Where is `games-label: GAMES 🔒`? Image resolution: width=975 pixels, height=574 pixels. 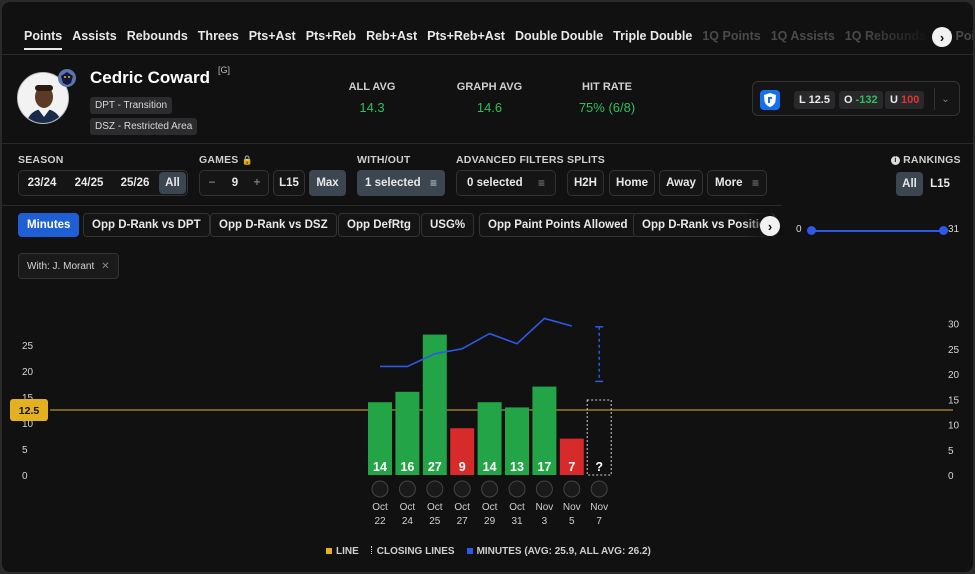 games-label: GAMES 🔒 is located at coordinates (226, 160).